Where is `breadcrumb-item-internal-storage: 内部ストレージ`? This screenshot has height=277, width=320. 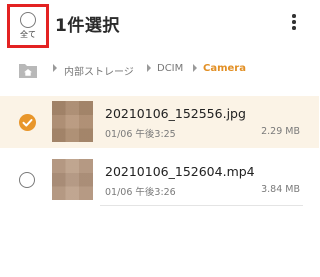 breadcrumb-item-internal-storage: 内部ストレージ is located at coordinates (99, 70).